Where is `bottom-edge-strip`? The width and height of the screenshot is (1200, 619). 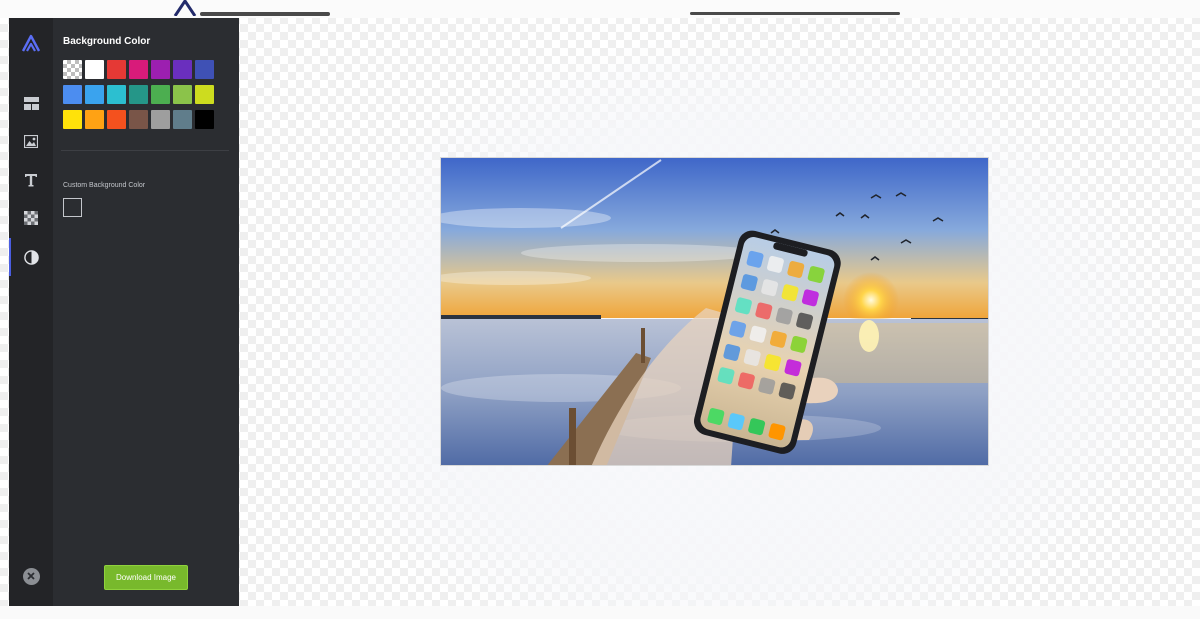
bottom-edge-strip is located at coordinates (600, 612).